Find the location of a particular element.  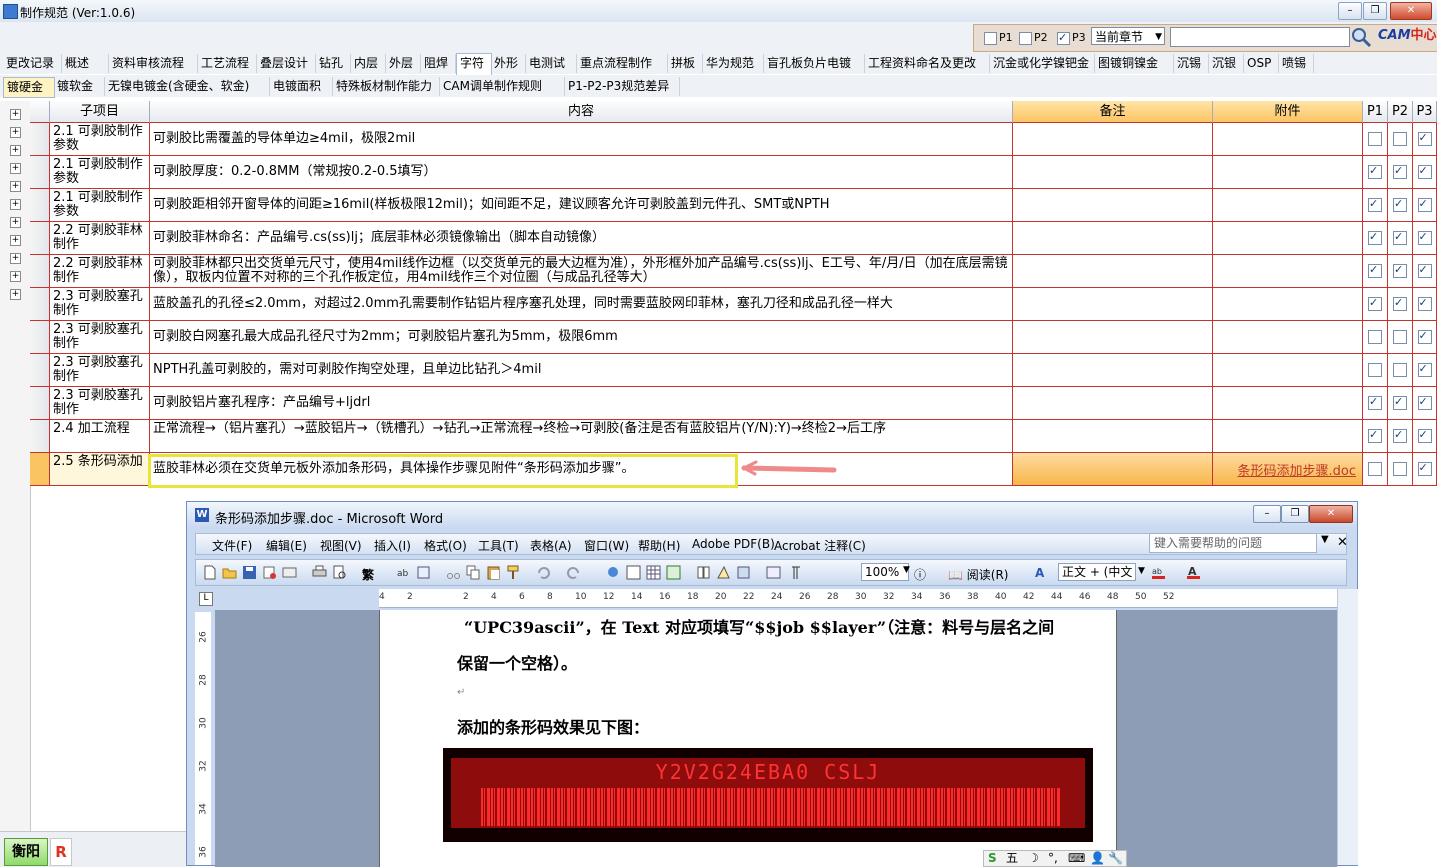

col-header-p3: P3 is located at coordinates (1425, 112).